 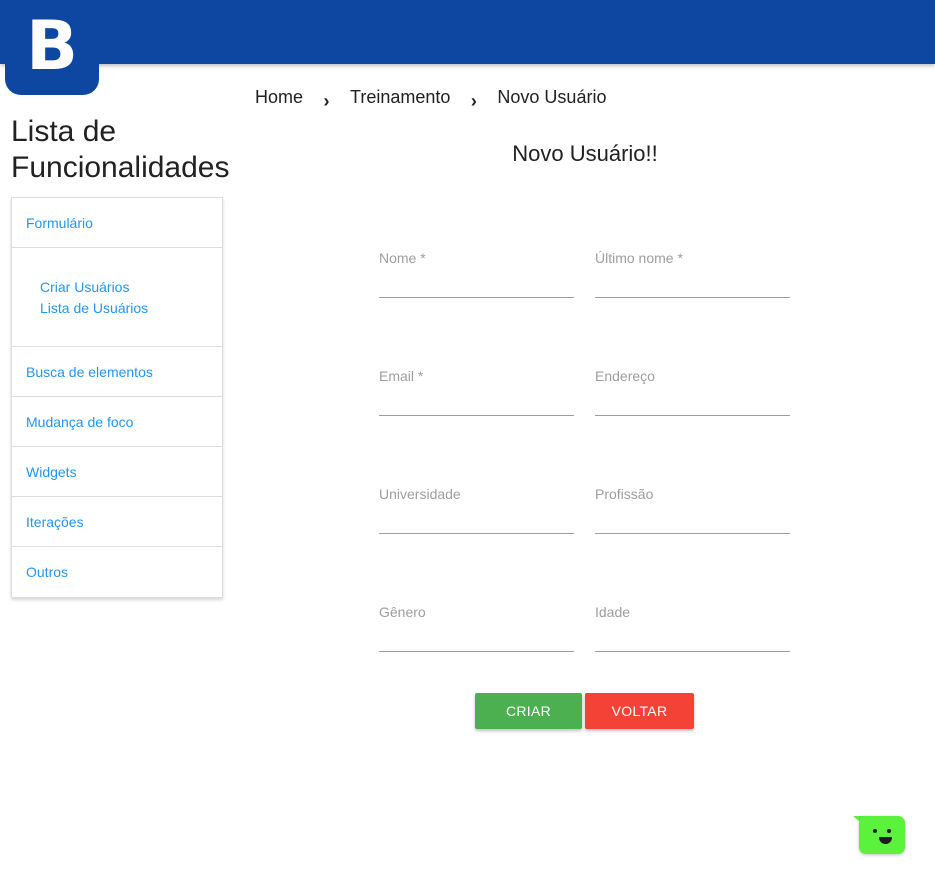 What do you see at coordinates (117, 472) in the screenshot?
I see `sidebar-item-widgets: Widgets` at bounding box center [117, 472].